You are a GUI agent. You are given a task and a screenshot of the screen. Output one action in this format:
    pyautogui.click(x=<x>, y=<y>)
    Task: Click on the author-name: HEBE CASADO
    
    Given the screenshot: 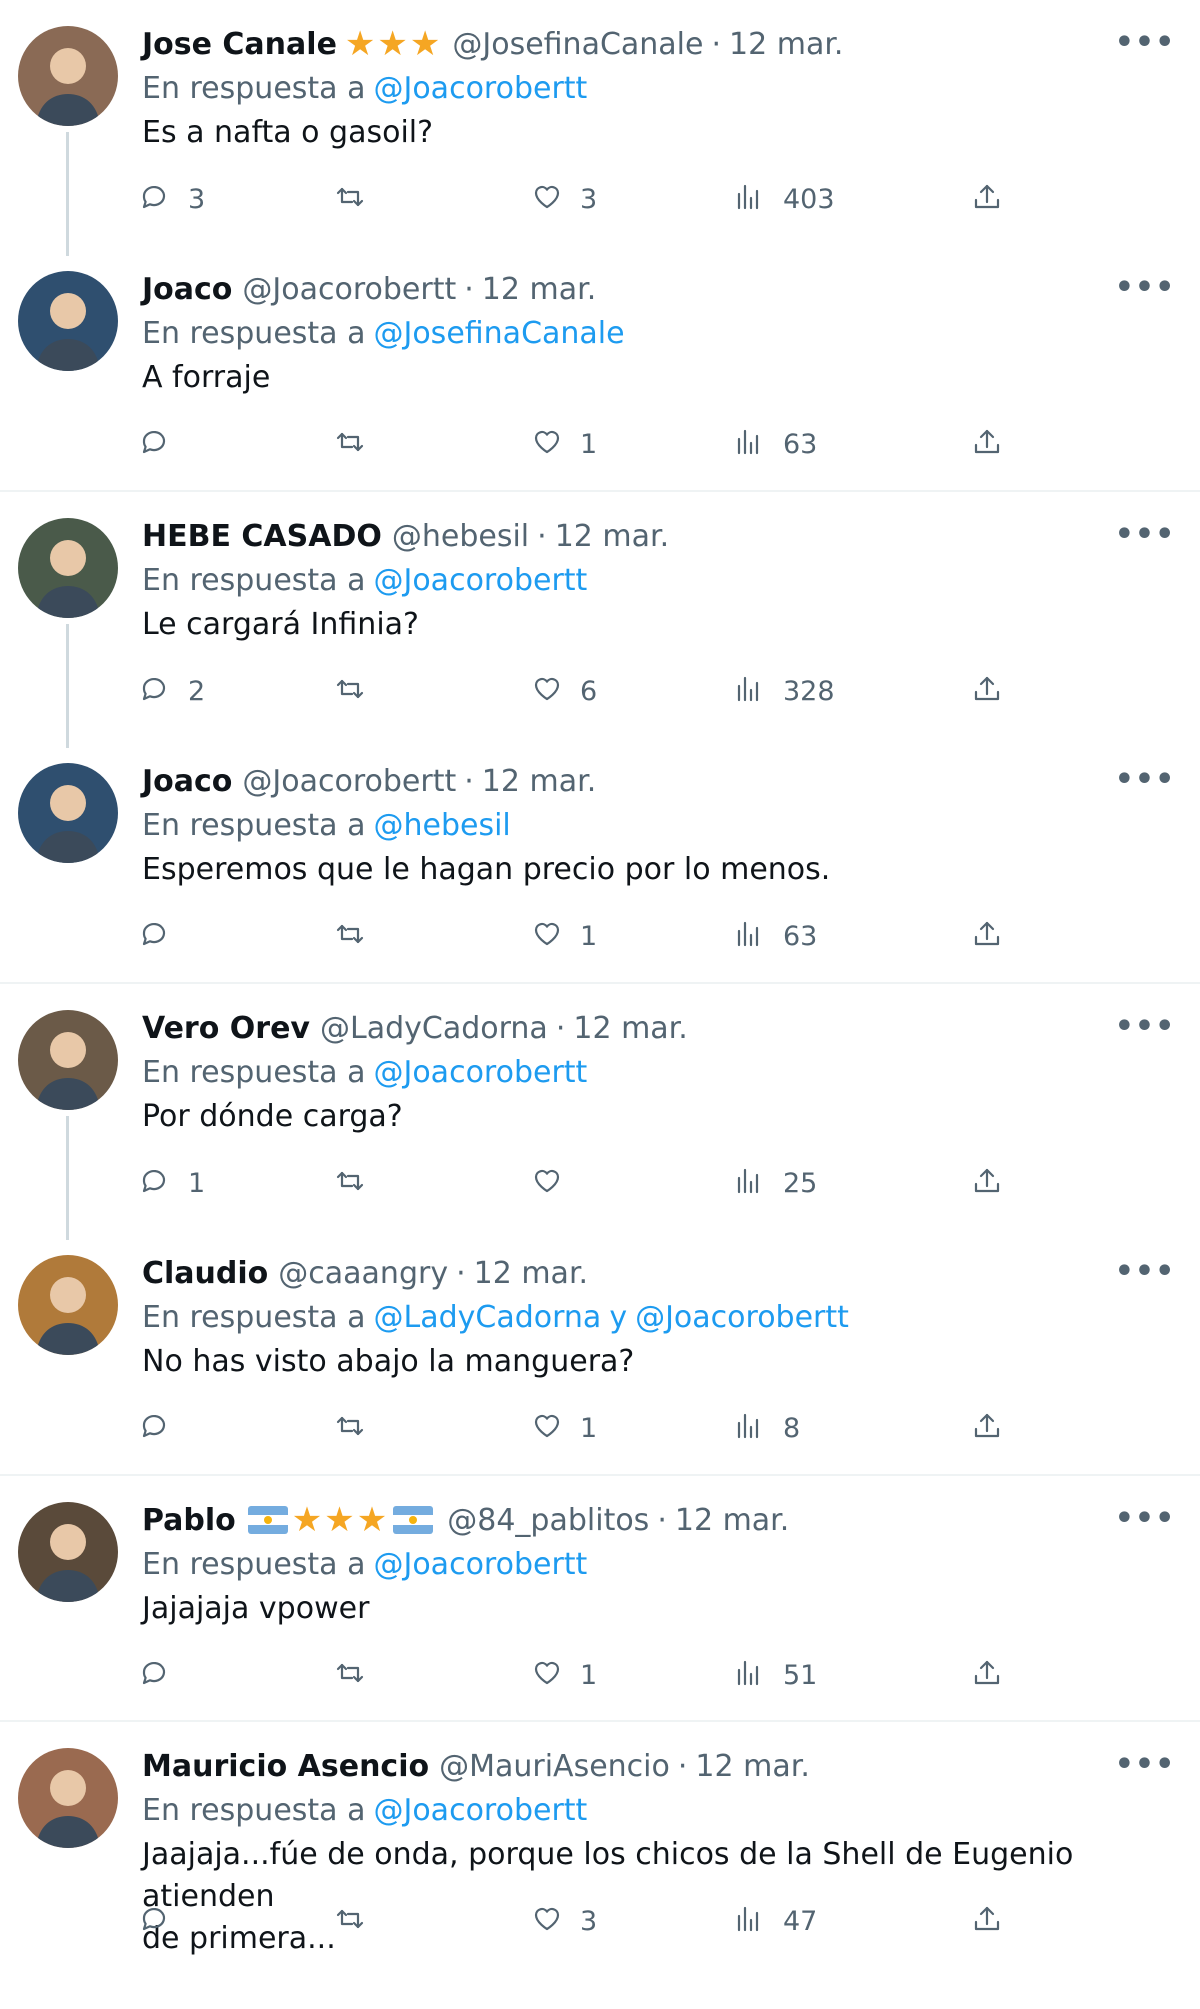 What is the action you would take?
    pyautogui.click(x=262, y=536)
    